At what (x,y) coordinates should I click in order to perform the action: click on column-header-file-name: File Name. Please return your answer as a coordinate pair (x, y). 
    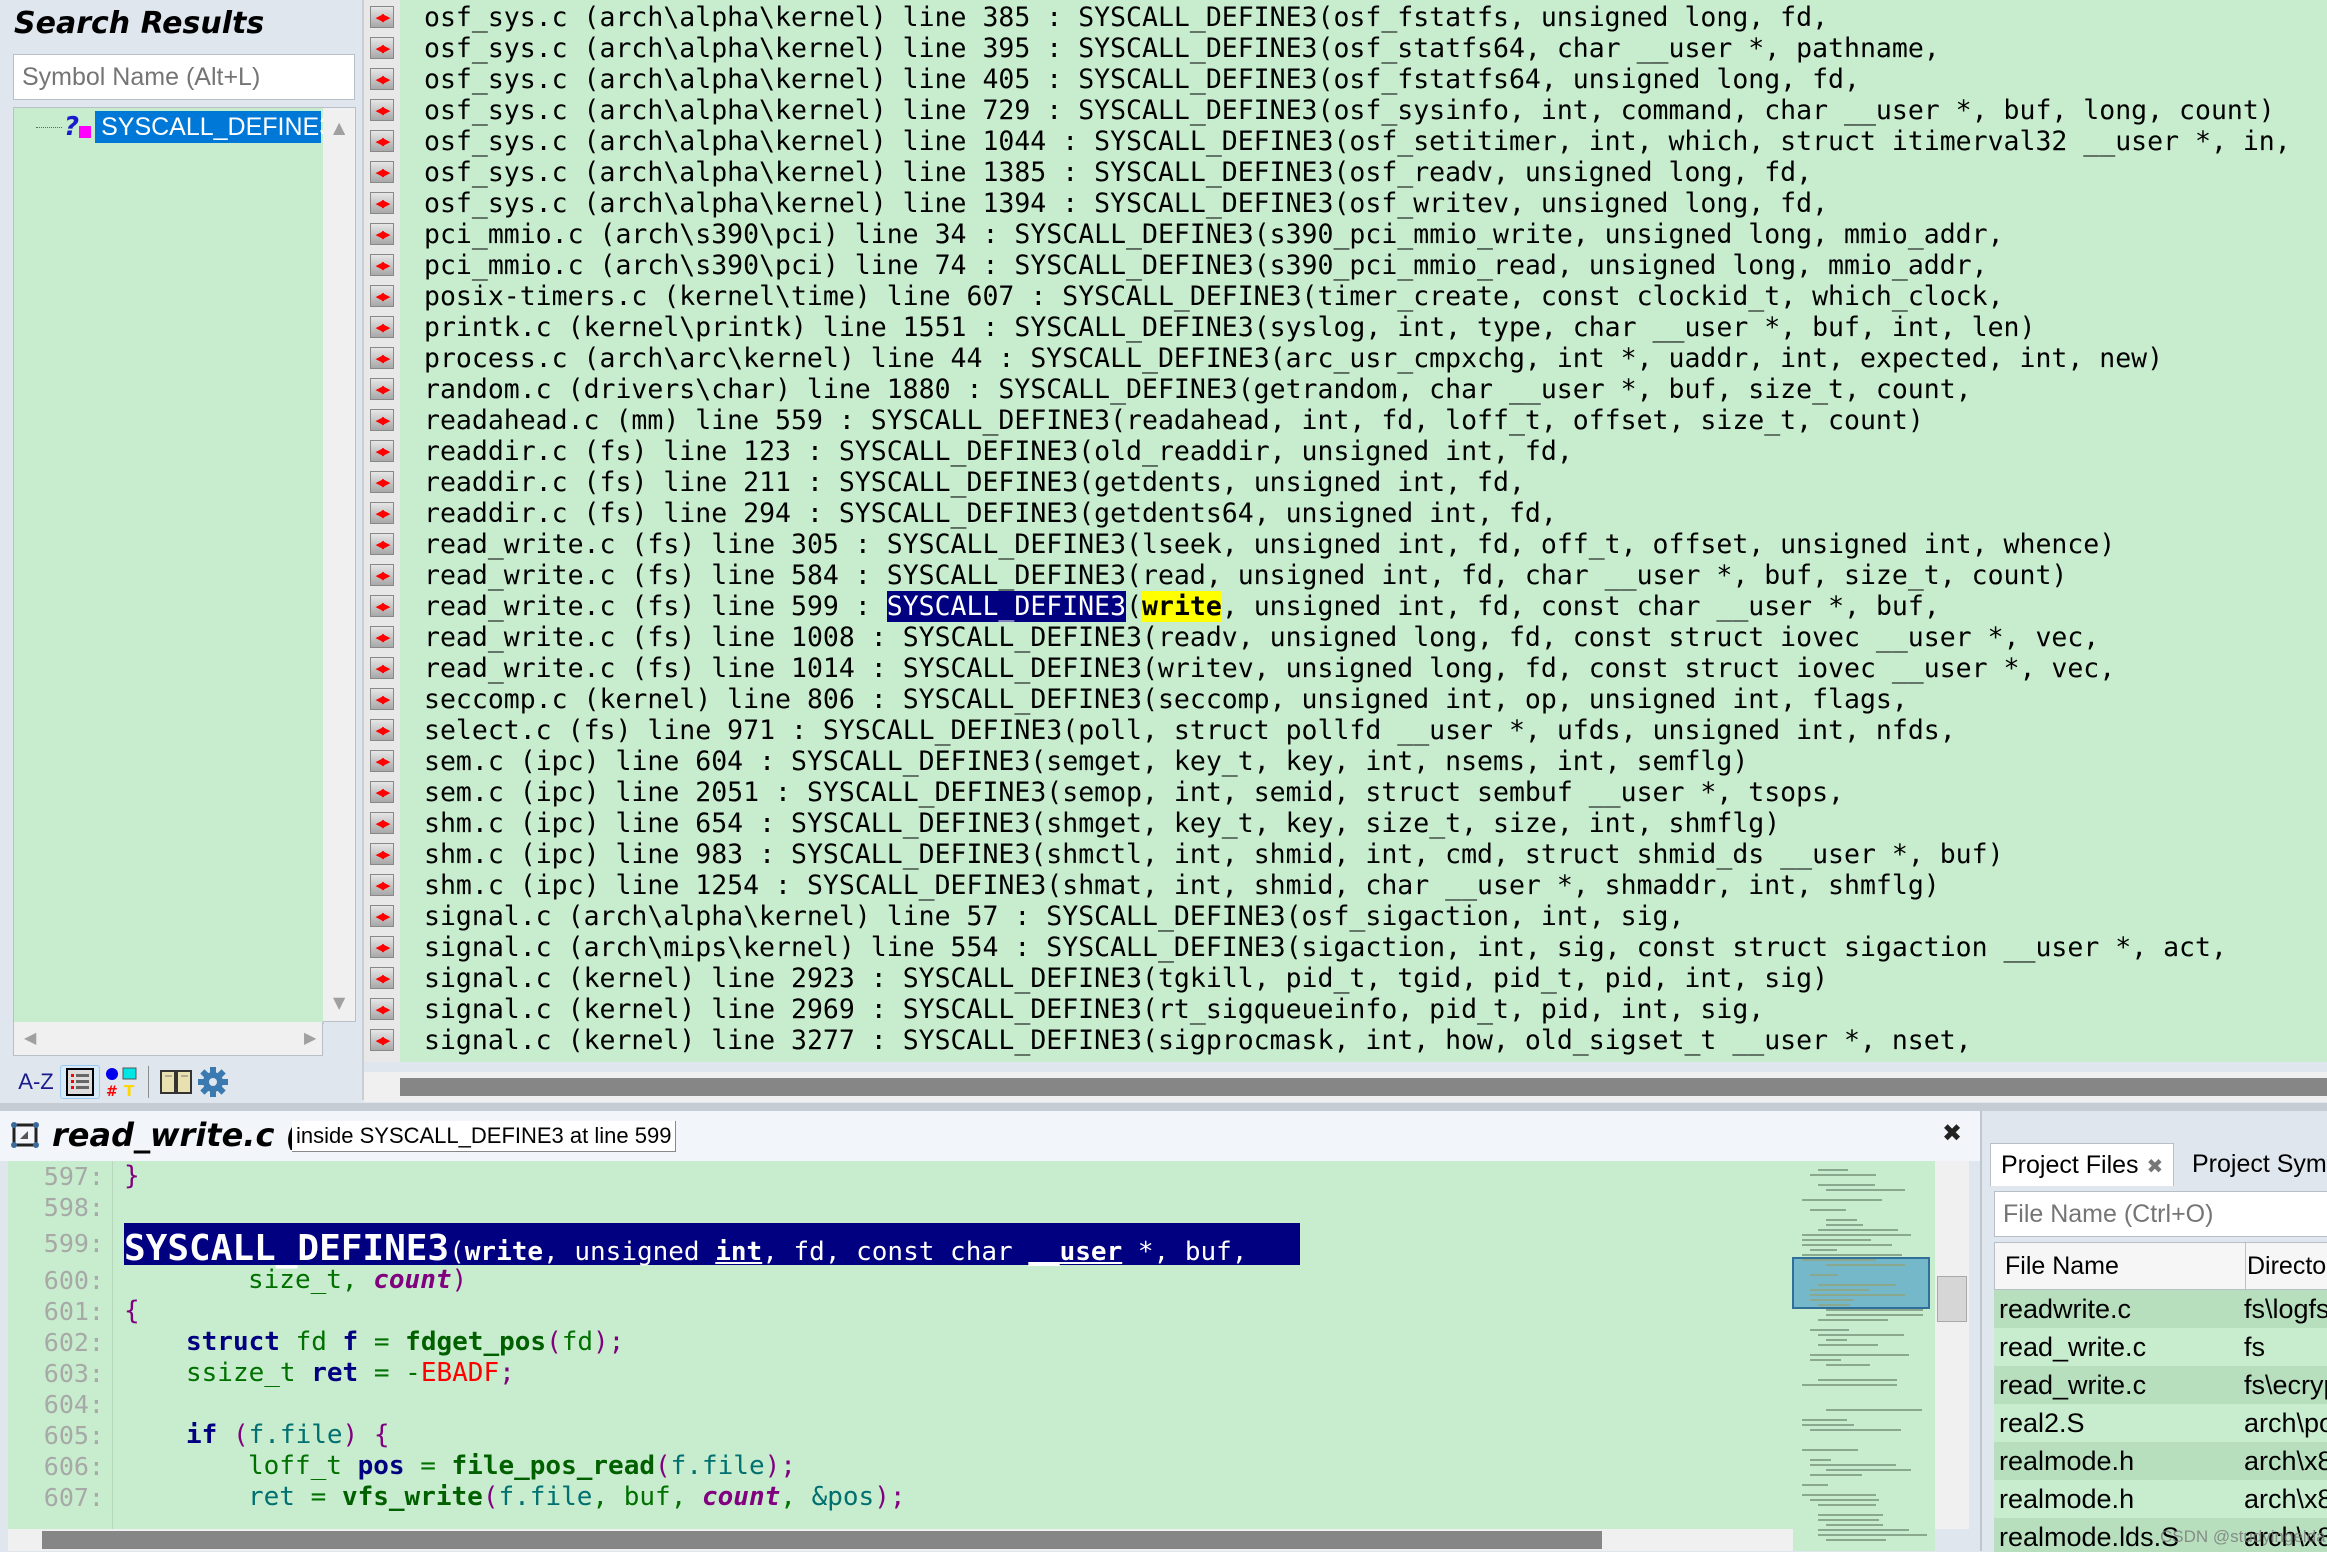
    Looking at the image, I should click on (2120, 1266).